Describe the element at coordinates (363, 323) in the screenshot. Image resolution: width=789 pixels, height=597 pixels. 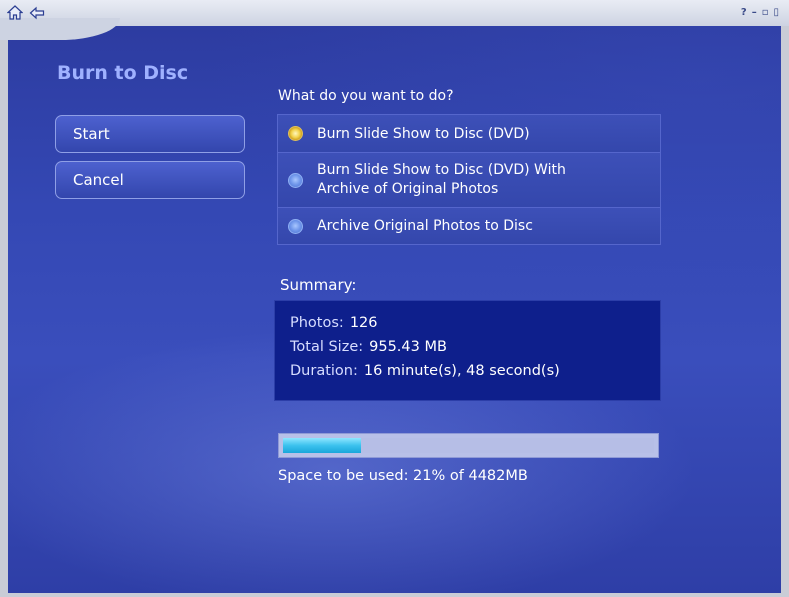
I see `summary-photos-value: 126` at that location.